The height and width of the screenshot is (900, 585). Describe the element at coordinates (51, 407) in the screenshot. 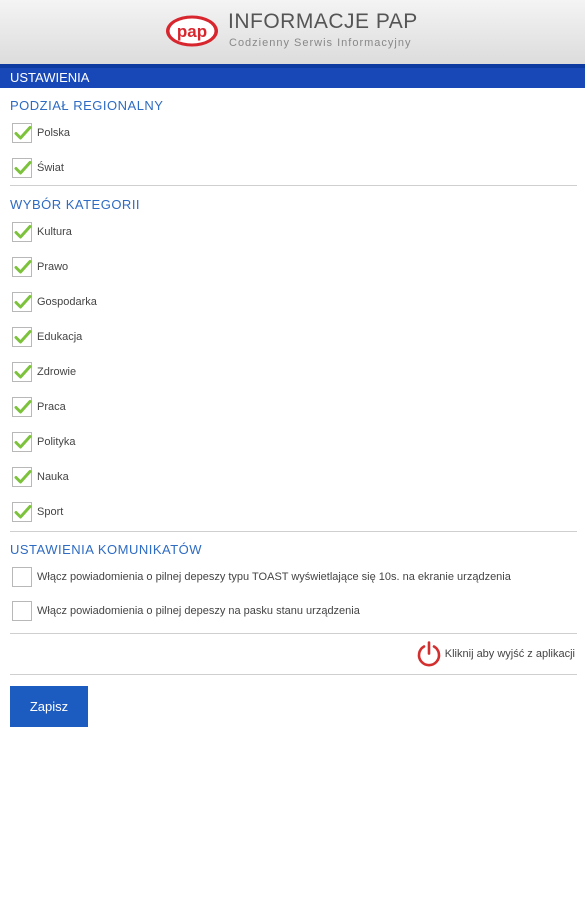

I see `checkbox-label: Praca` at that location.